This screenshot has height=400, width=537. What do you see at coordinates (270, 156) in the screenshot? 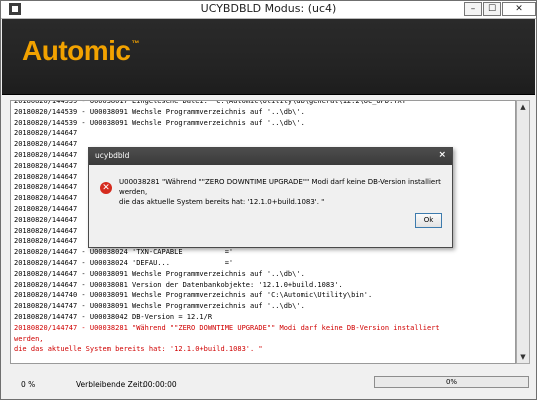
I see `dialog-title-bar: ucybdbld ×` at bounding box center [270, 156].